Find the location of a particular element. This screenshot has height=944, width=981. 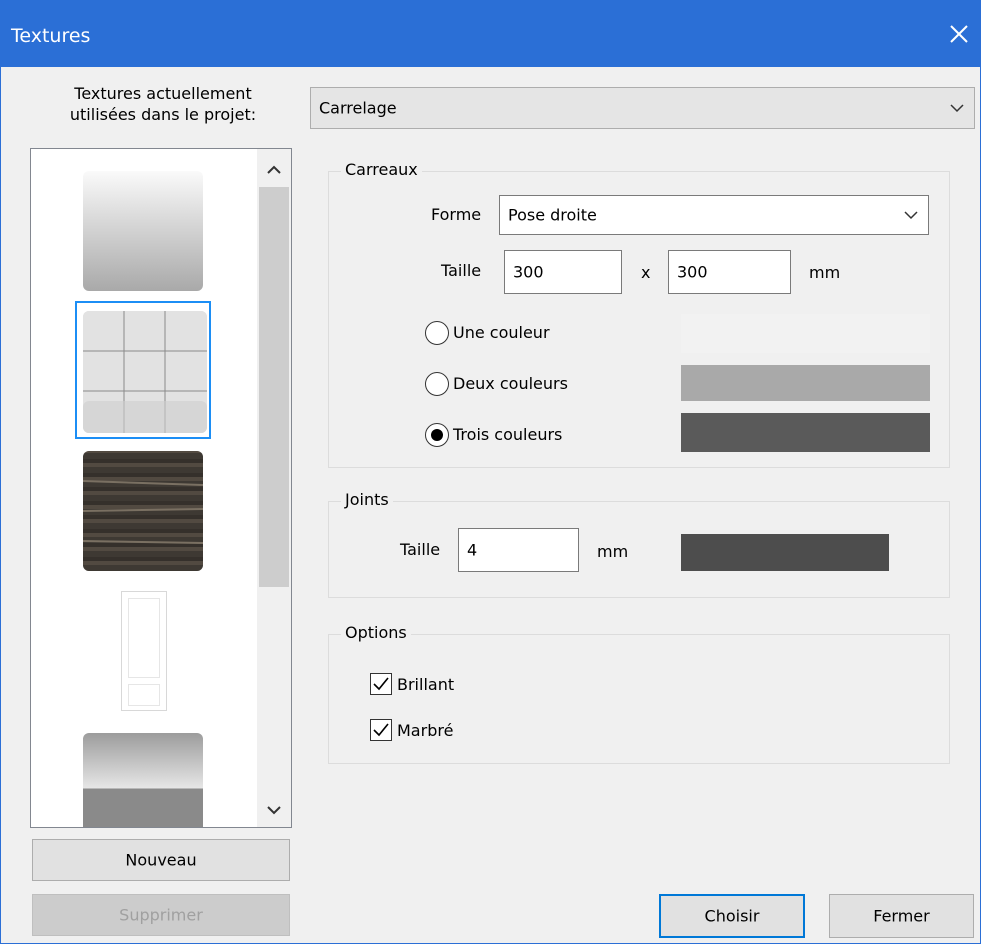

stone-wall-icon is located at coordinates (143, 511).